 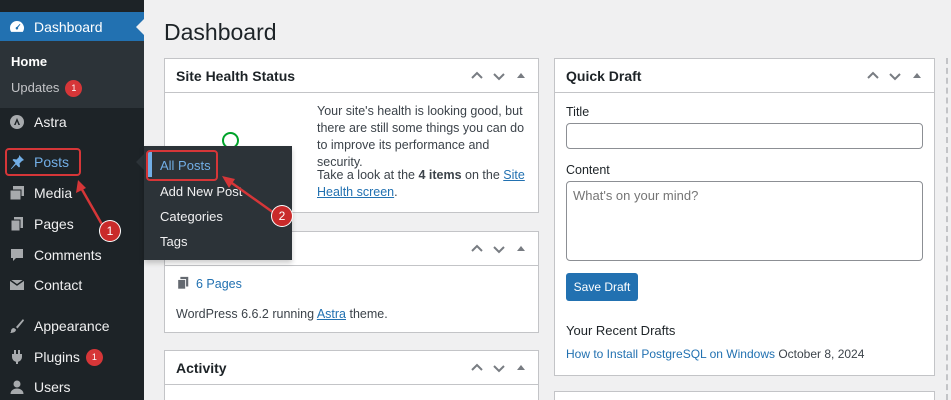 I want to click on flyout-item-tags: Tags, so click(x=173, y=241).